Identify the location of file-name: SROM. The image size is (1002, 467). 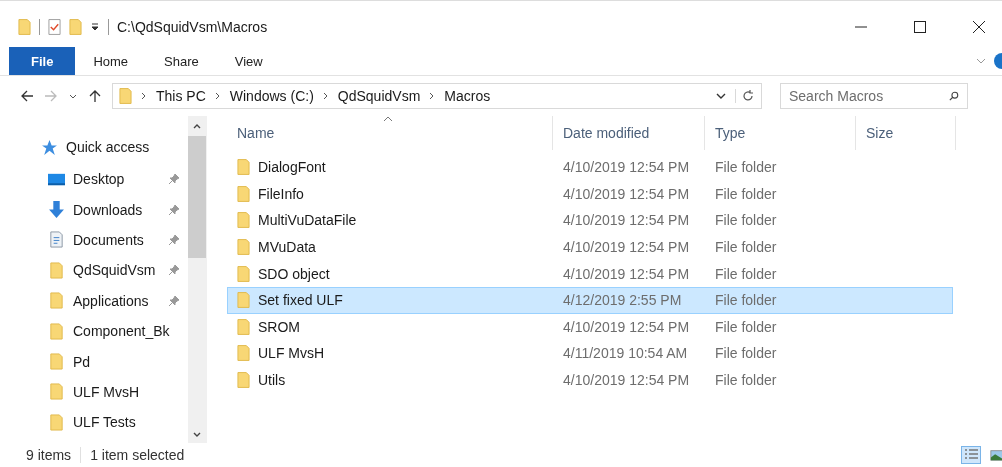
(279, 326).